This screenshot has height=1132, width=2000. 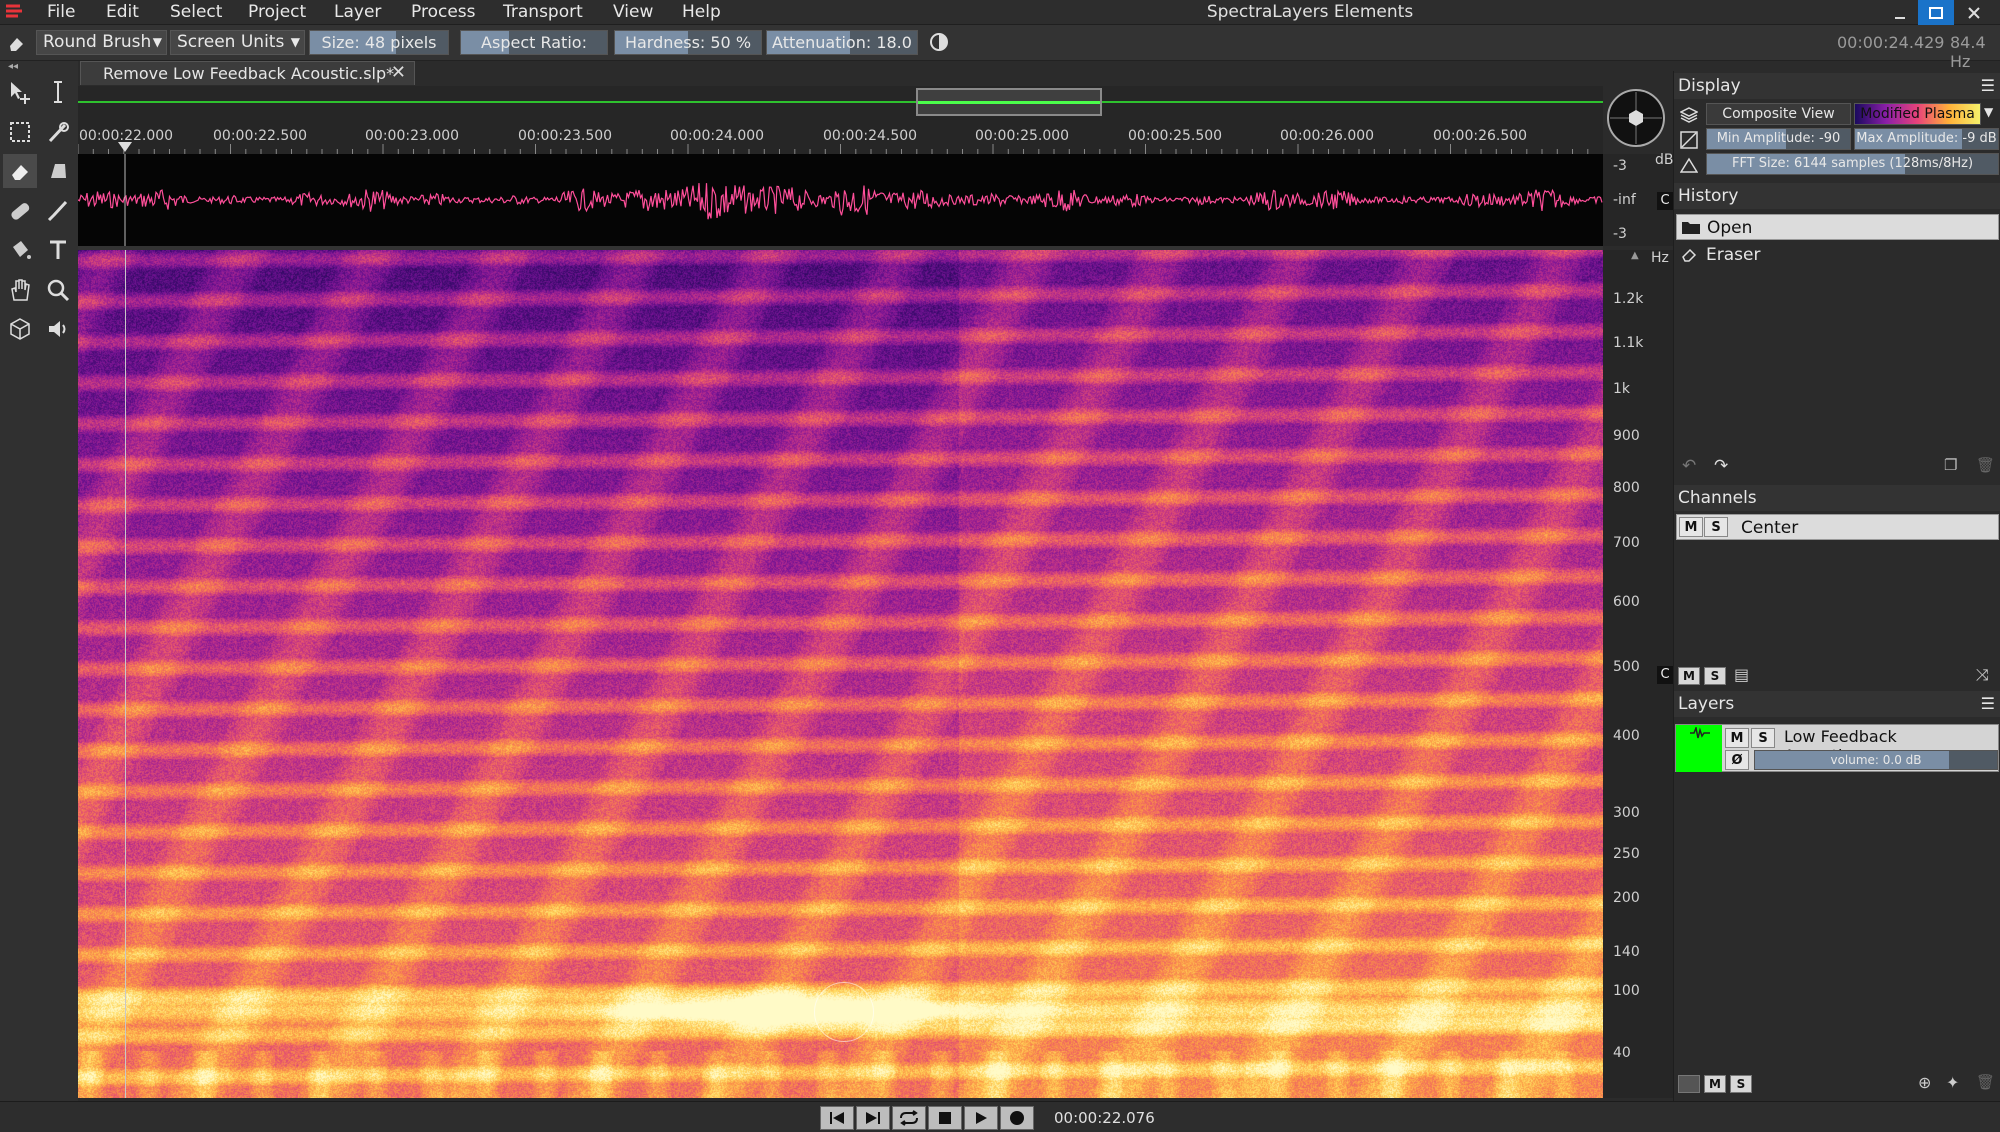 I want to click on undo-icon: ↶, so click(x=1689, y=466).